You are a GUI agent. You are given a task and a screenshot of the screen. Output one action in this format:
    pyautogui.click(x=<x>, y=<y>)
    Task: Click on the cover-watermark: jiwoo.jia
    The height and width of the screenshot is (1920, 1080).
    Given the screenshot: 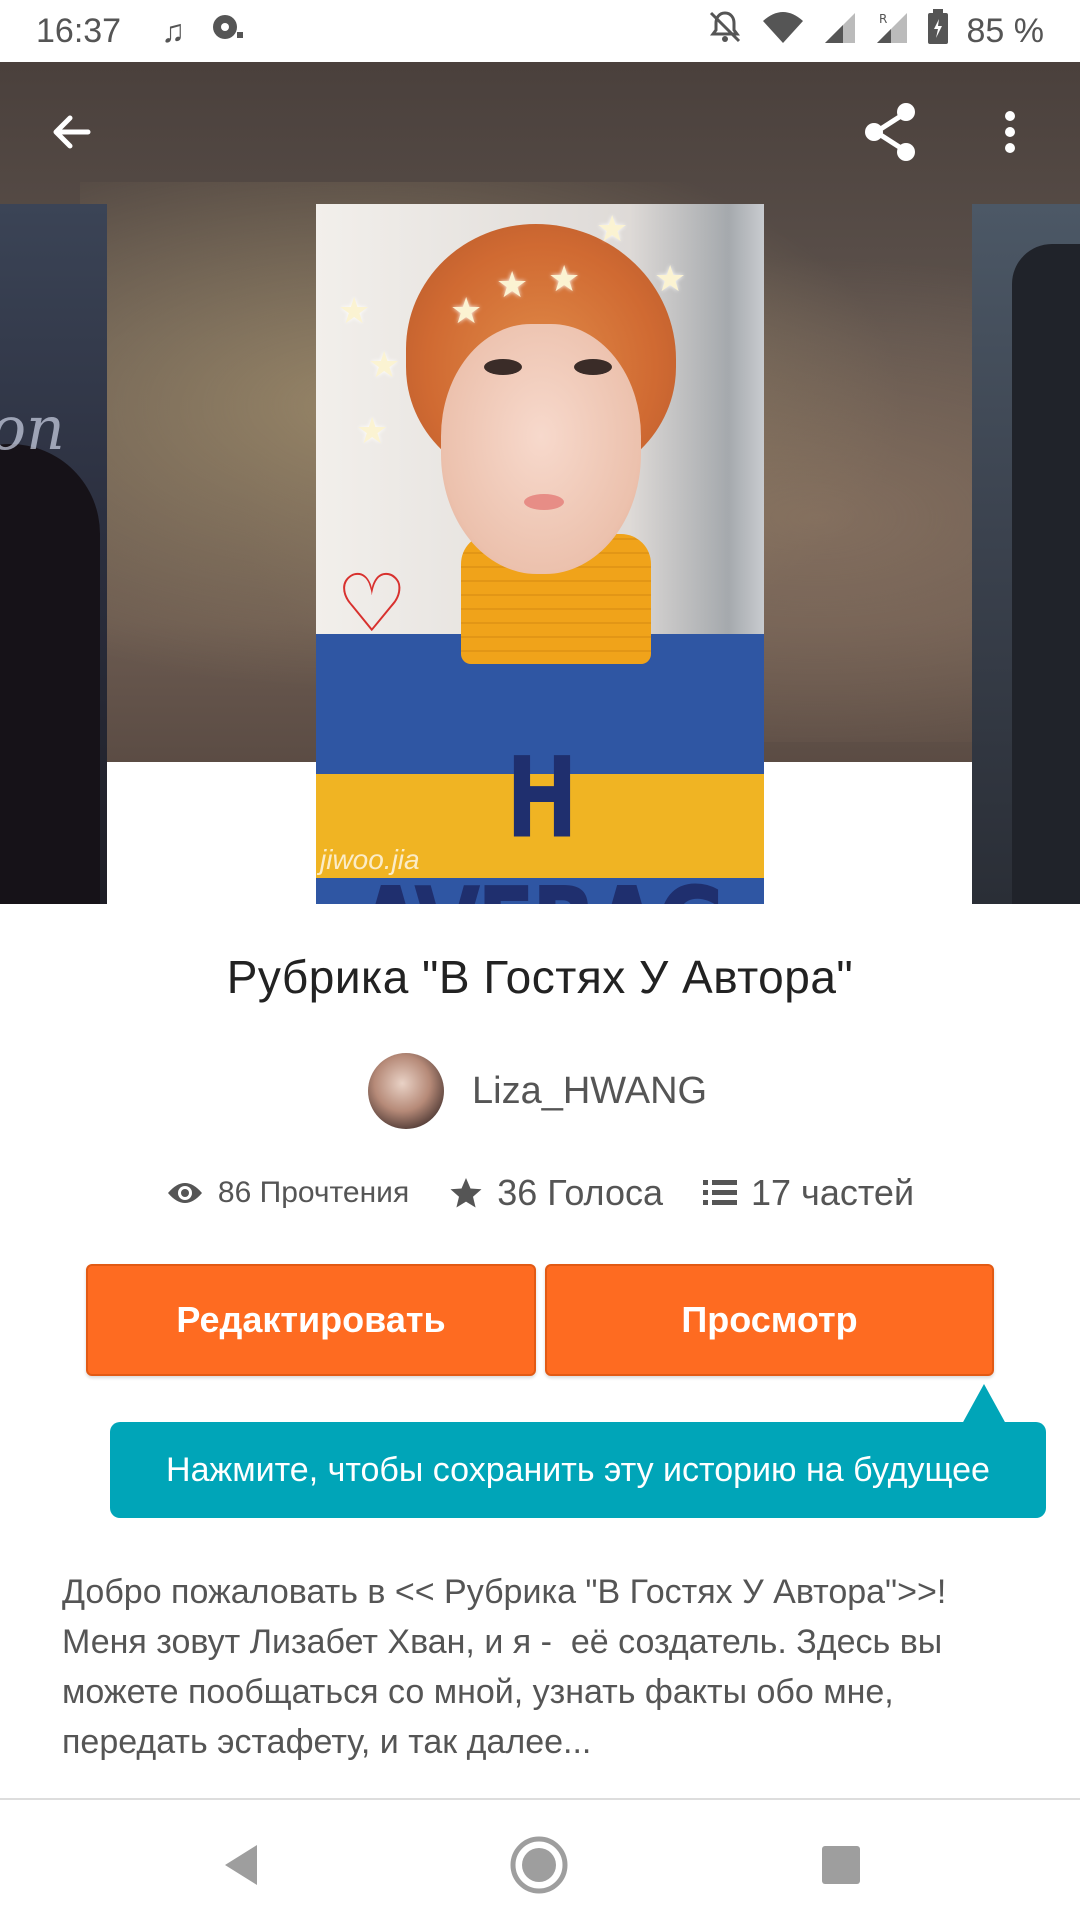 What is the action you would take?
    pyautogui.click(x=370, y=859)
    